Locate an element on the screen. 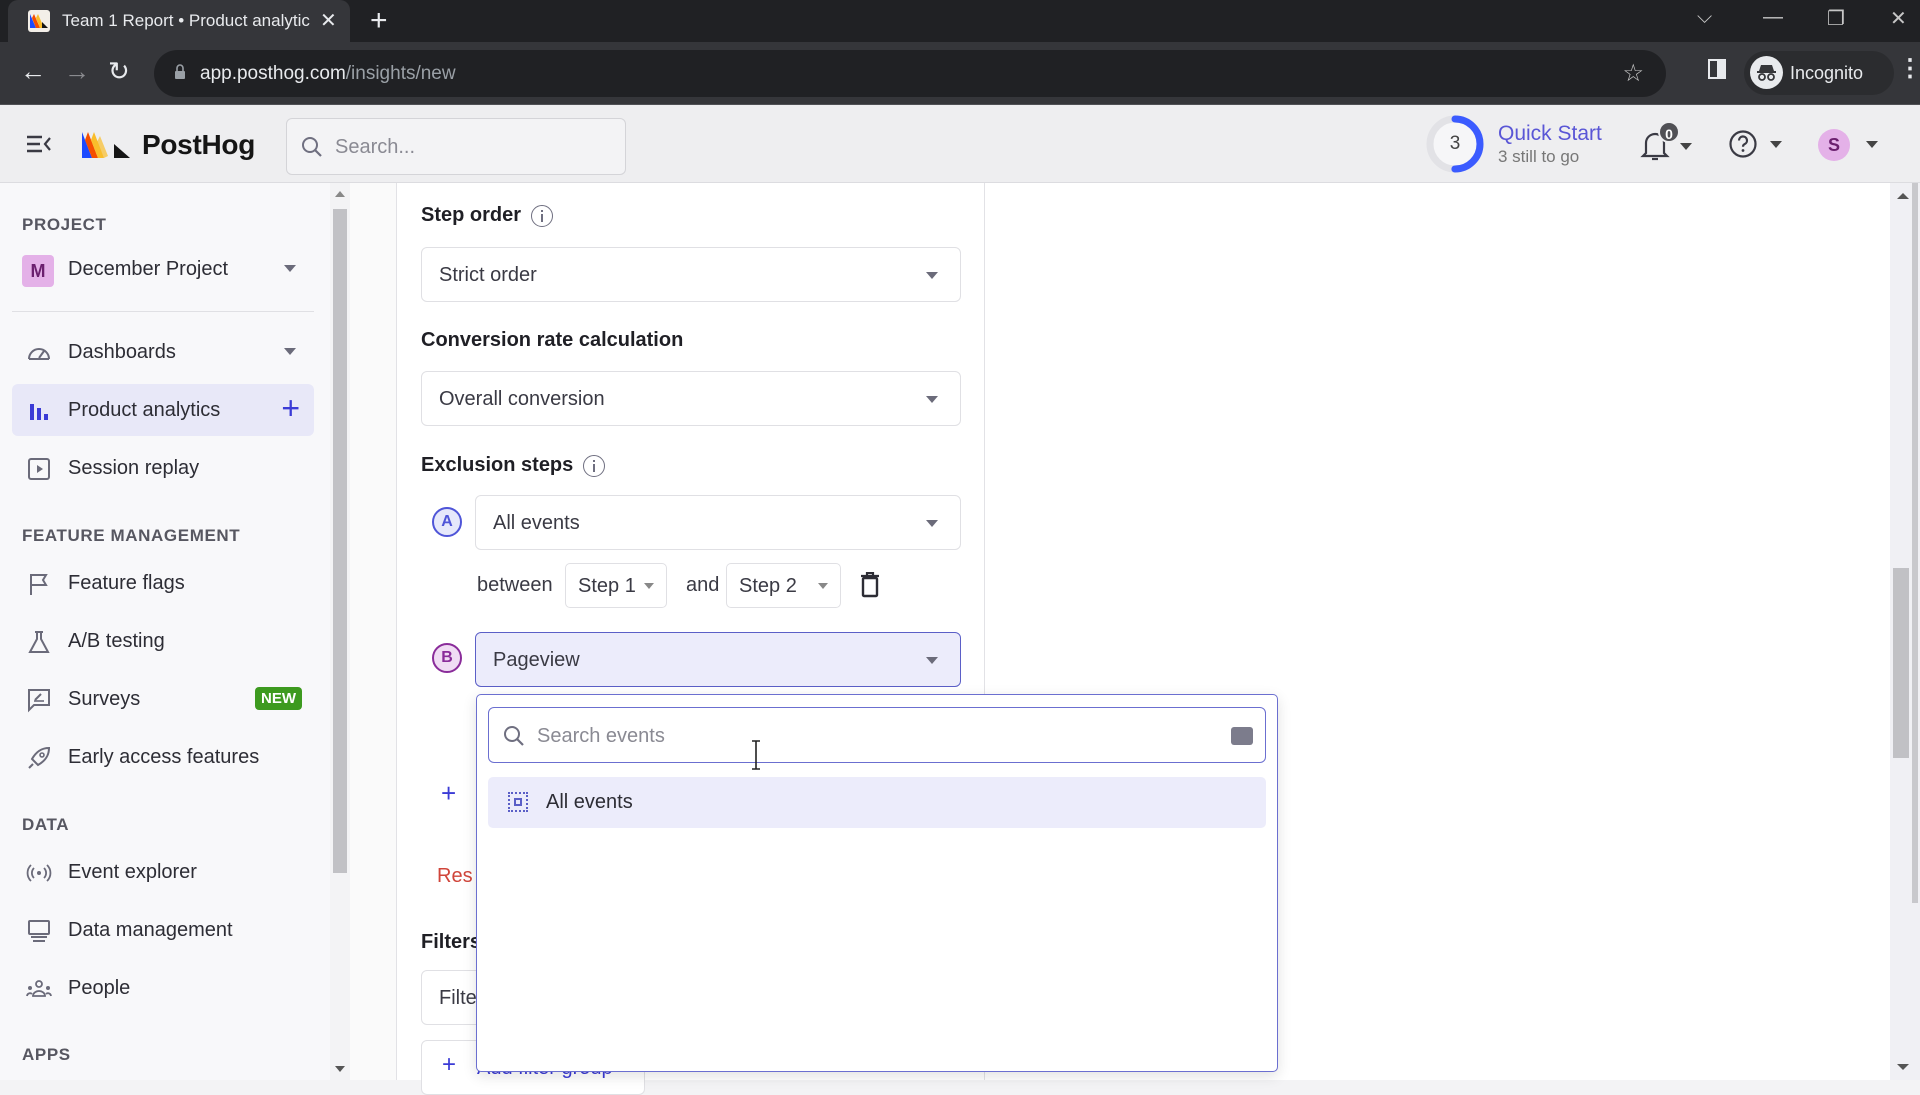 The image size is (1920, 1095). exclusion-to-step-select: Step 2 is located at coordinates (783, 585).